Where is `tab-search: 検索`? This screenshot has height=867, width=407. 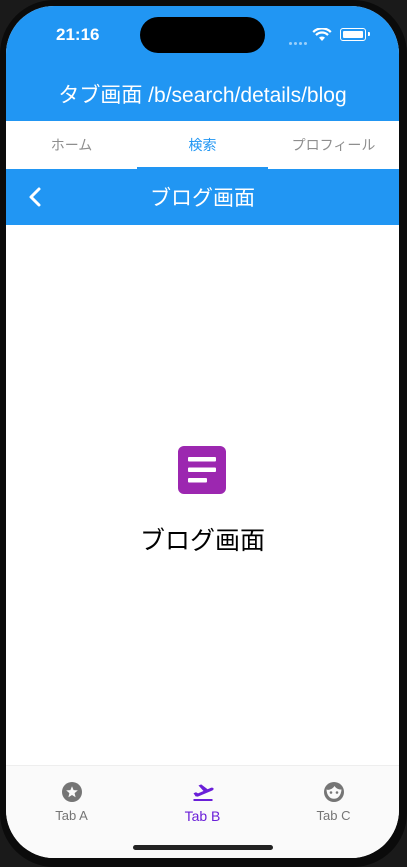 tab-search: 検索 is located at coordinates (202, 145).